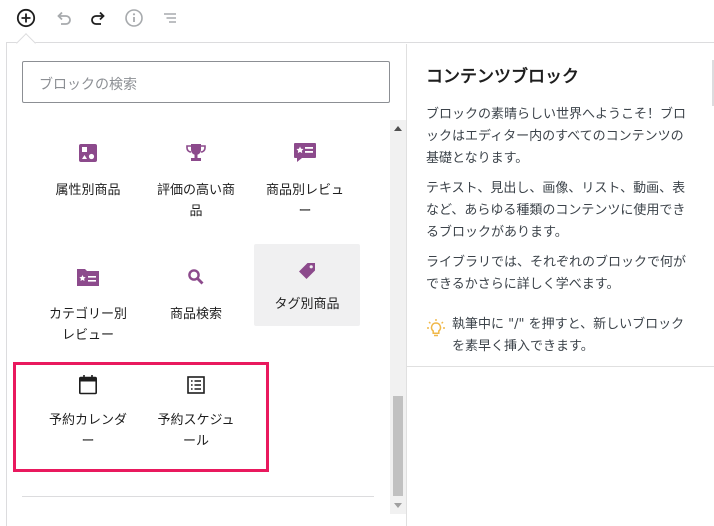  I want to click on lightbulb-icon, so click(439, 336).